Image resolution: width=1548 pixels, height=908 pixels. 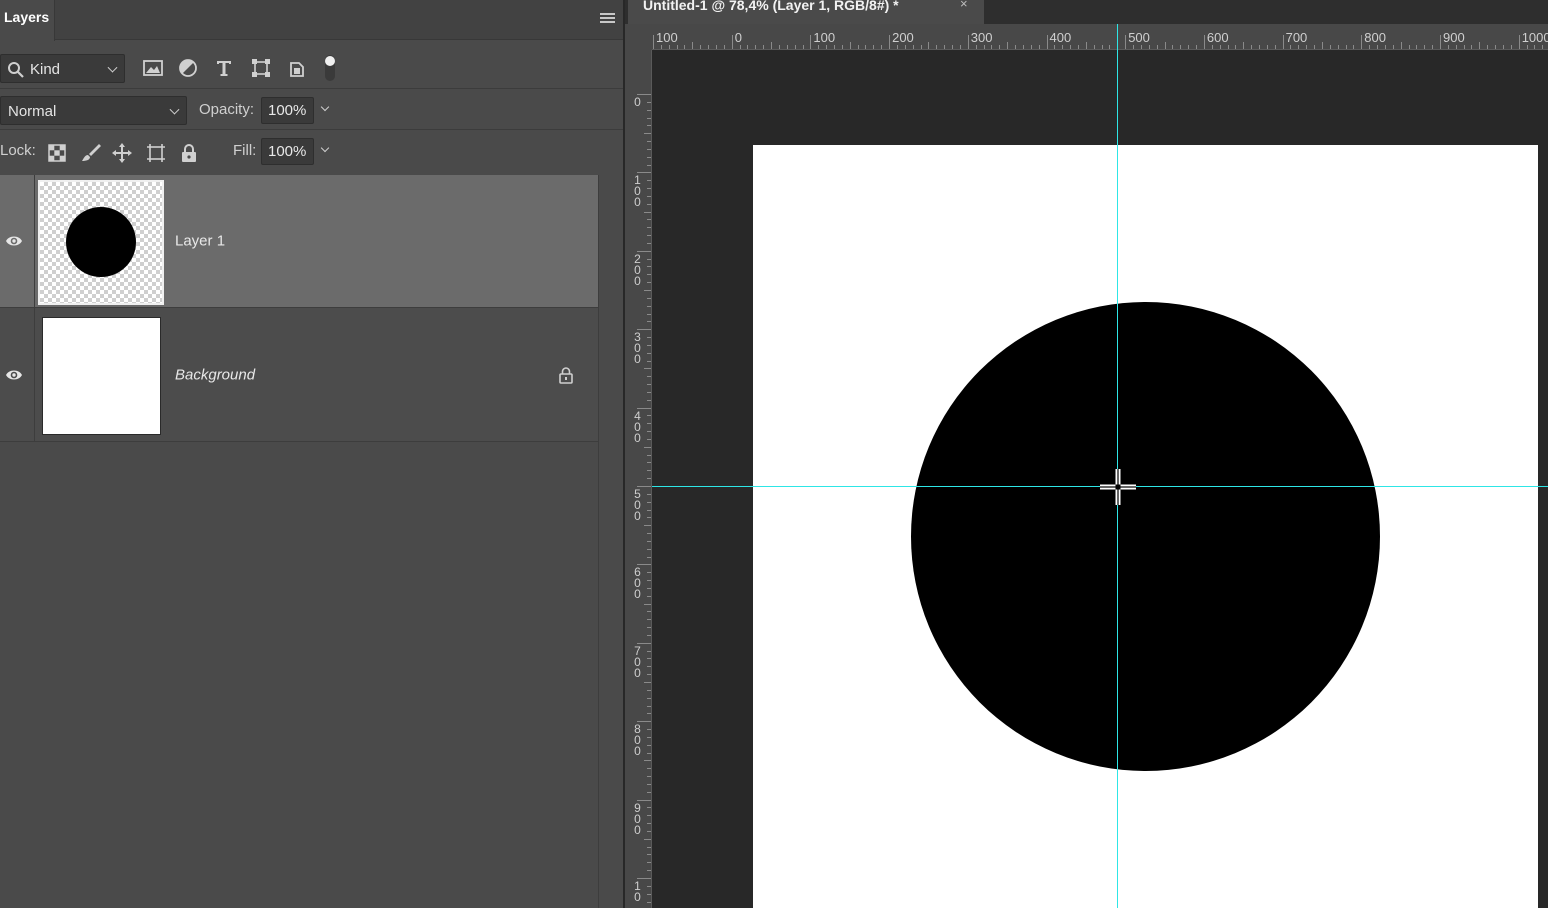 What do you see at coordinates (32, 111) in the screenshot?
I see `blend-mode-value: Normal` at bounding box center [32, 111].